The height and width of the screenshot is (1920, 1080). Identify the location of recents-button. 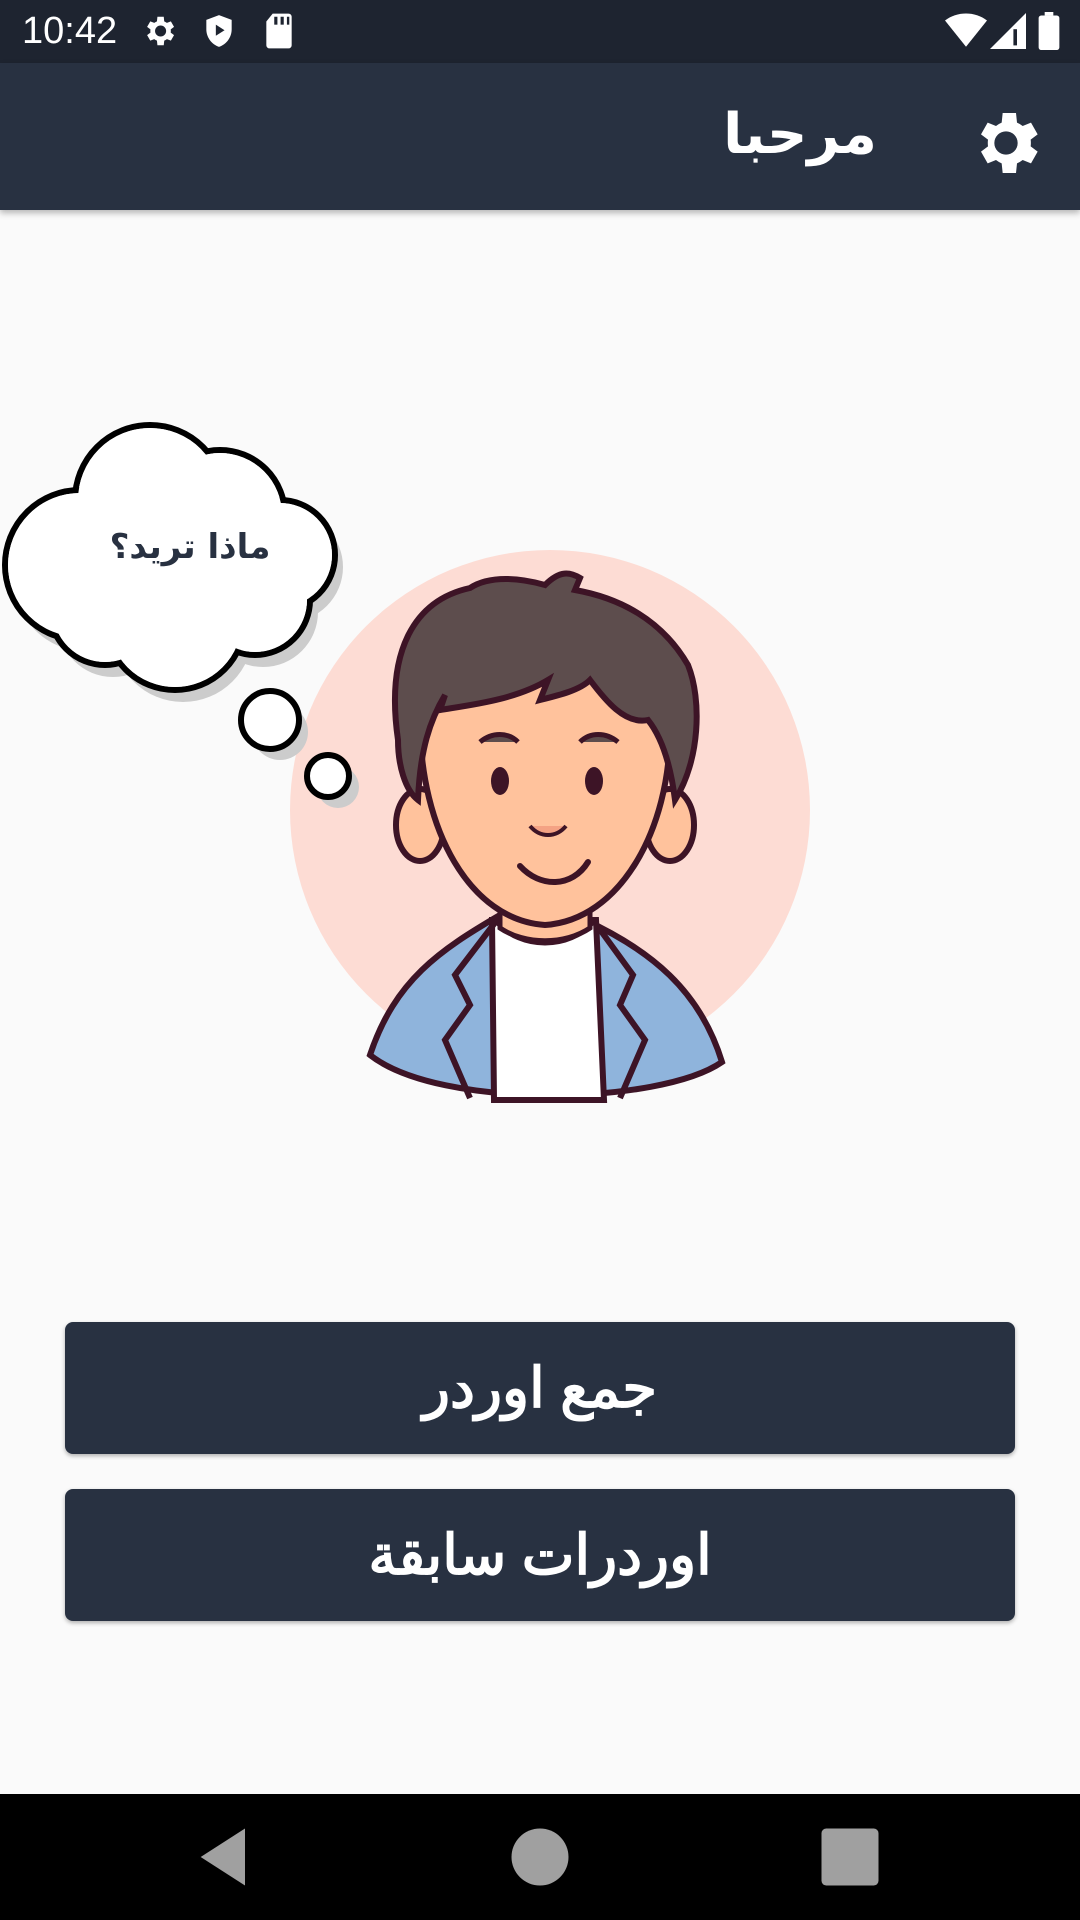
(850, 1857).